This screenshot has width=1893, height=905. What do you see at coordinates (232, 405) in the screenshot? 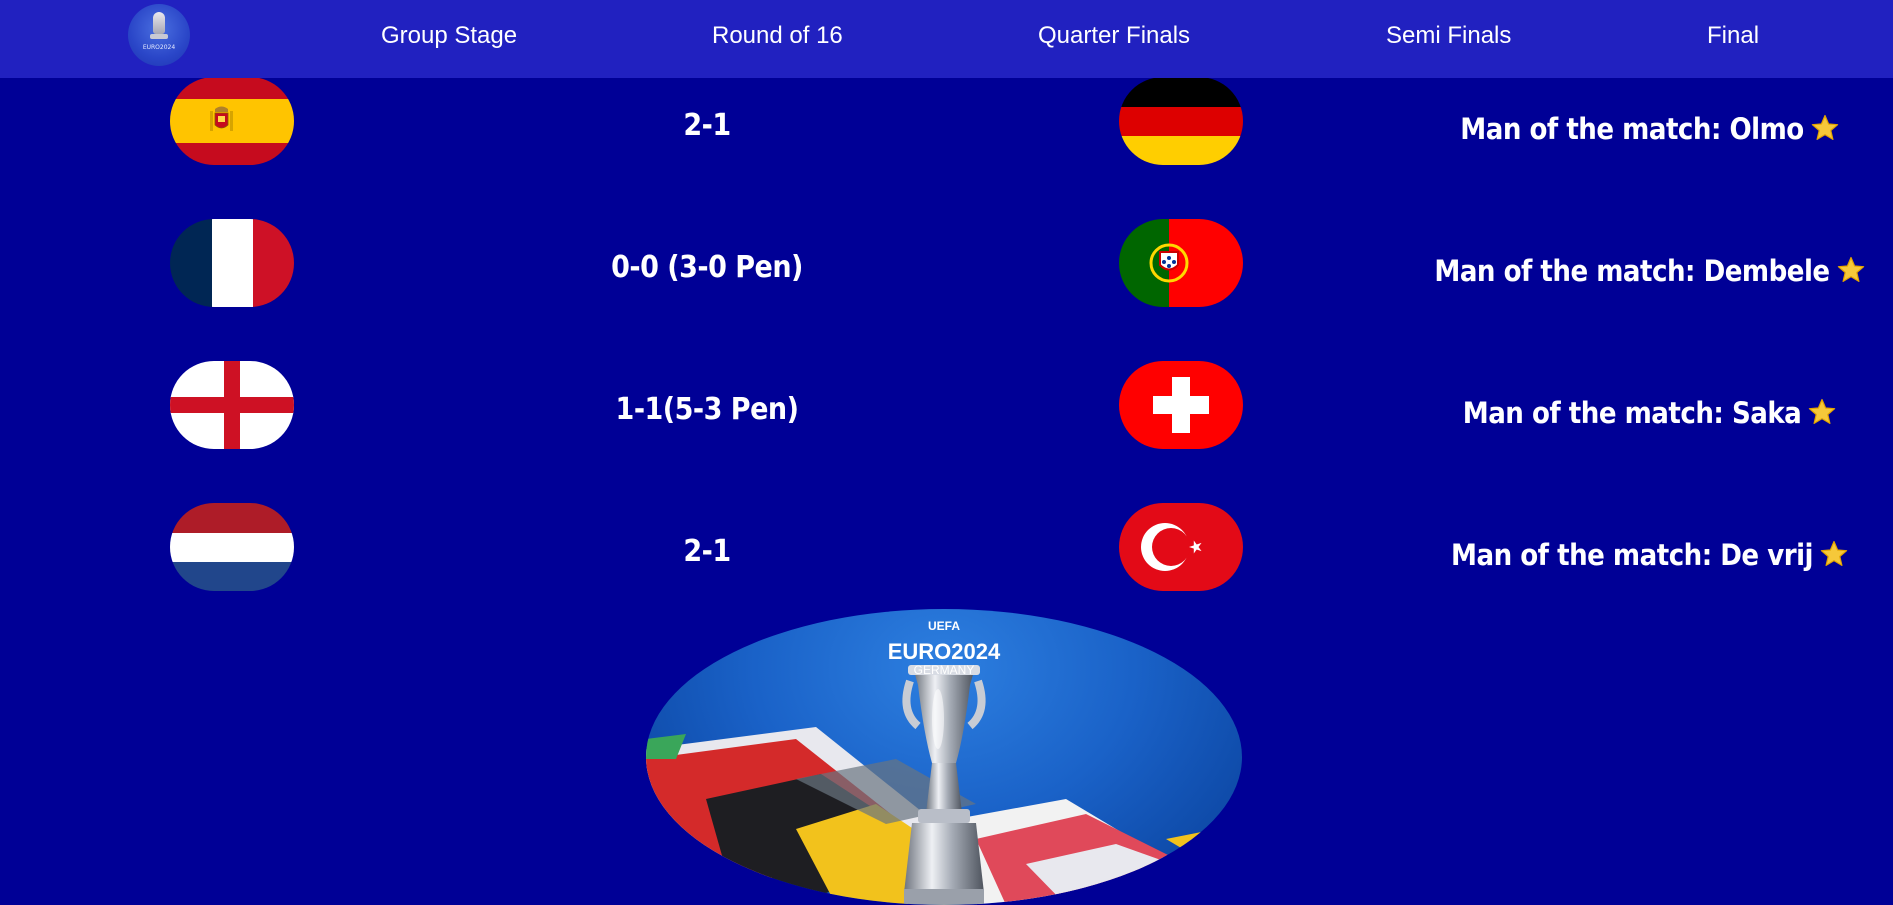
I see `england-flag` at bounding box center [232, 405].